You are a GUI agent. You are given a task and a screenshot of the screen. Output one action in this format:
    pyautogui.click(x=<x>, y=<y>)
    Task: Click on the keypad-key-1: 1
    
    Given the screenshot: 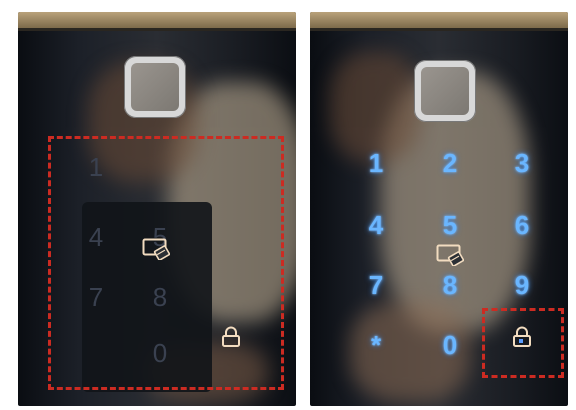 What is the action you would take?
    pyautogui.click(x=376, y=163)
    